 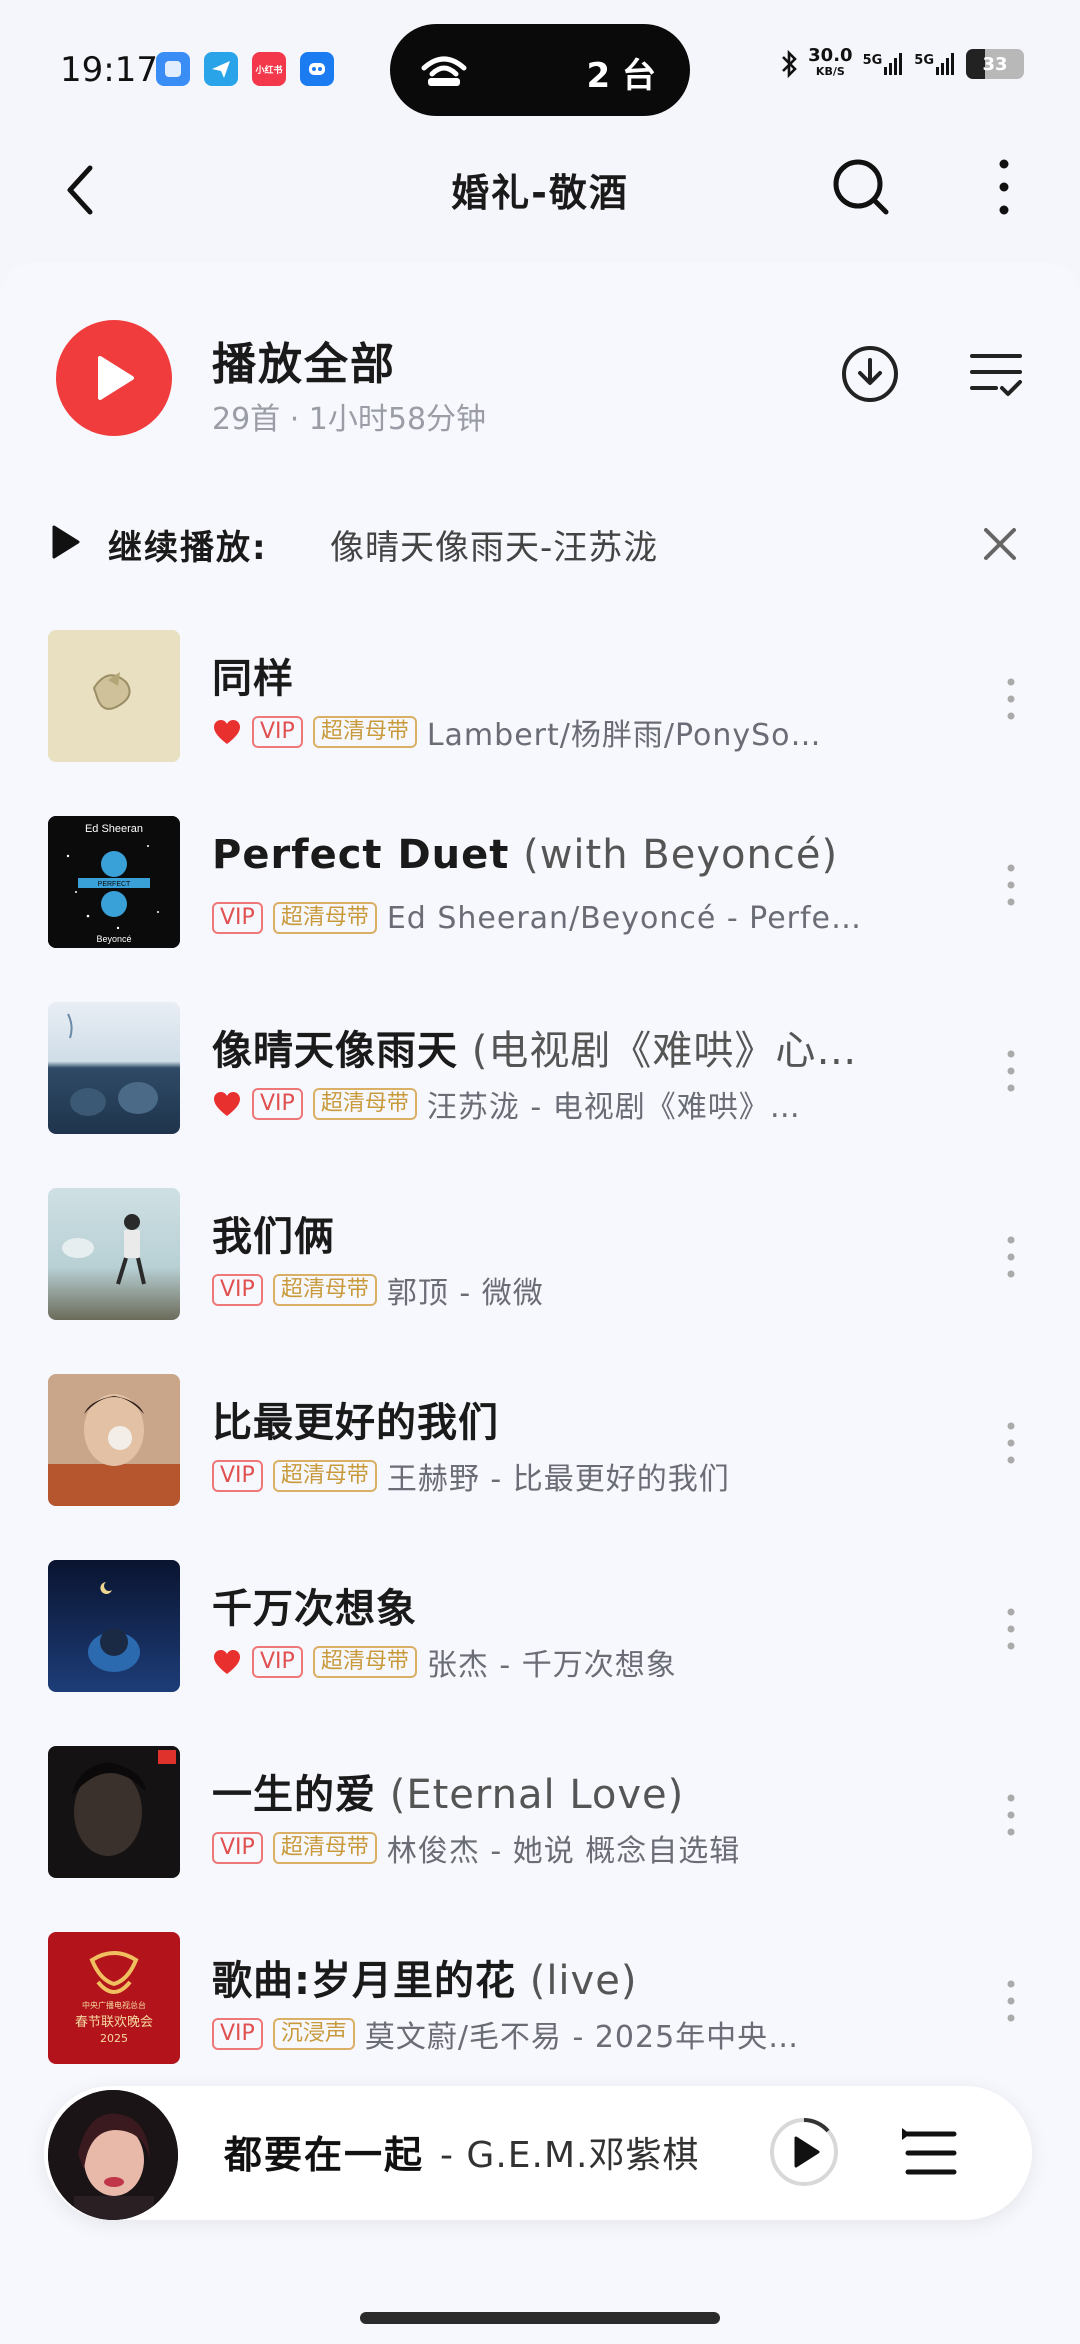 I want to click on search-icon, so click(x=861, y=187).